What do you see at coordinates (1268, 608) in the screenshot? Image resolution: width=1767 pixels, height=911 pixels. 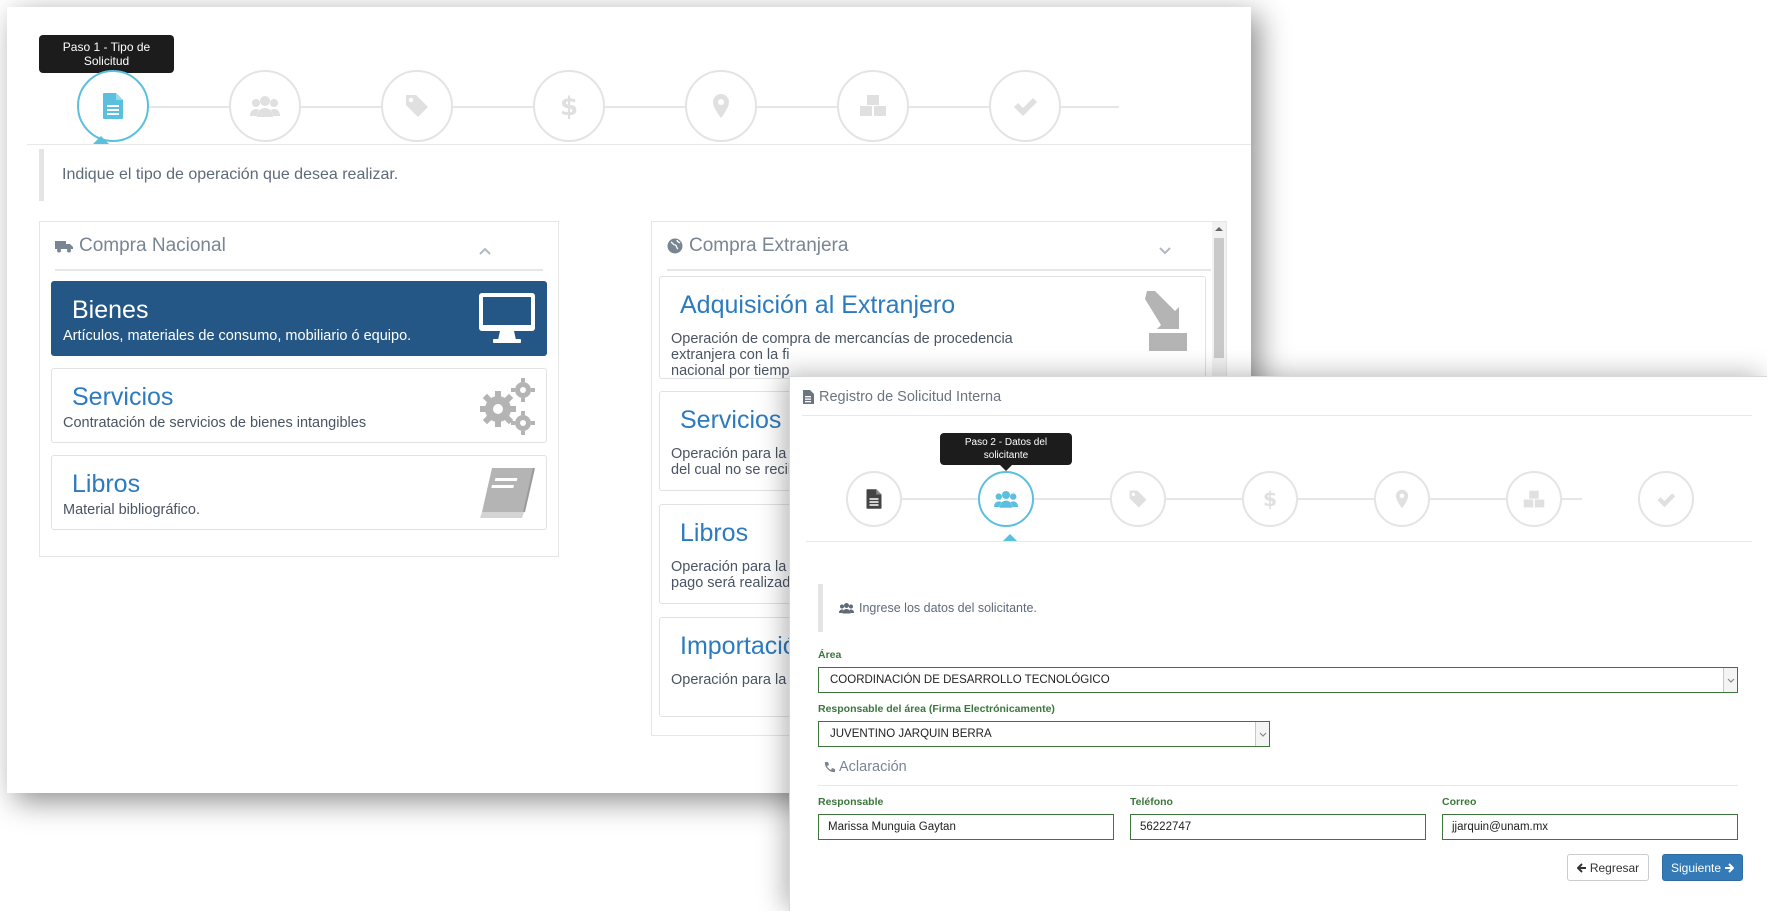 I see `instruction-callout: Ingrese los datos del solicitante.` at bounding box center [1268, 608].